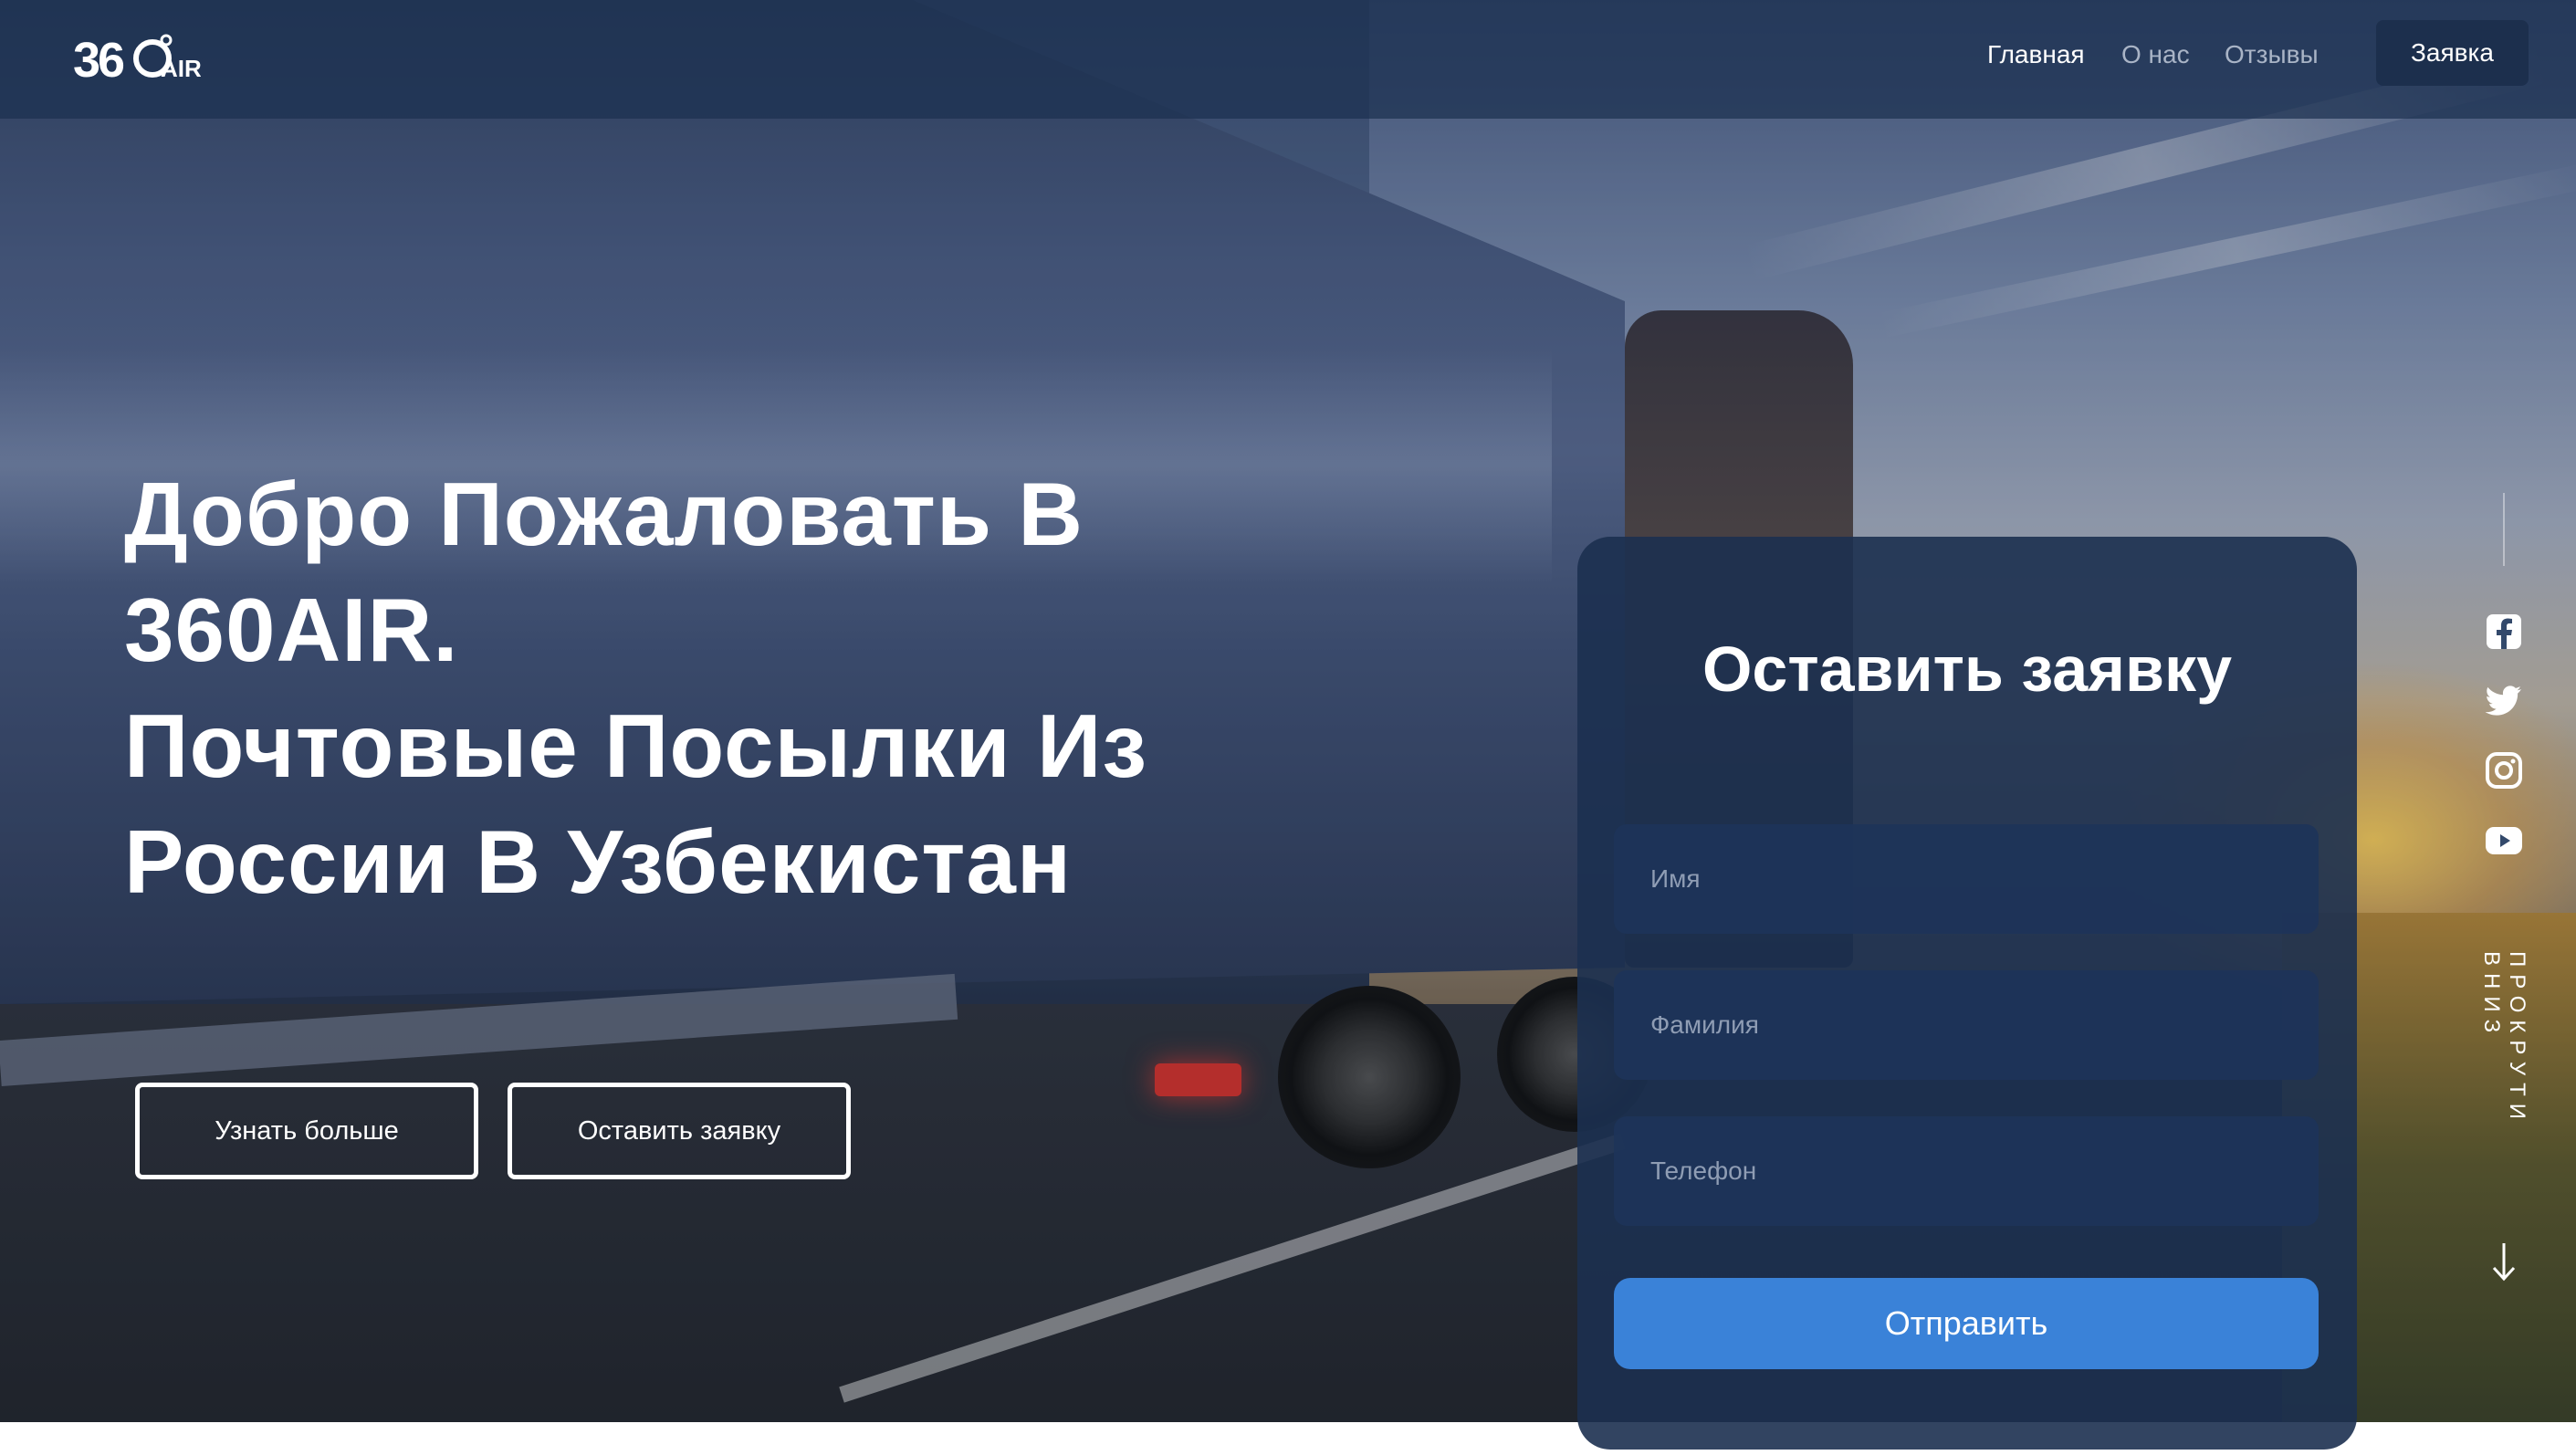 This screenshot has width=2576, height=1455. Describe the element at coordinates (636, 746) in the screenshot. I see `hero-title-line: Почтовые Посылки Из` at that location.